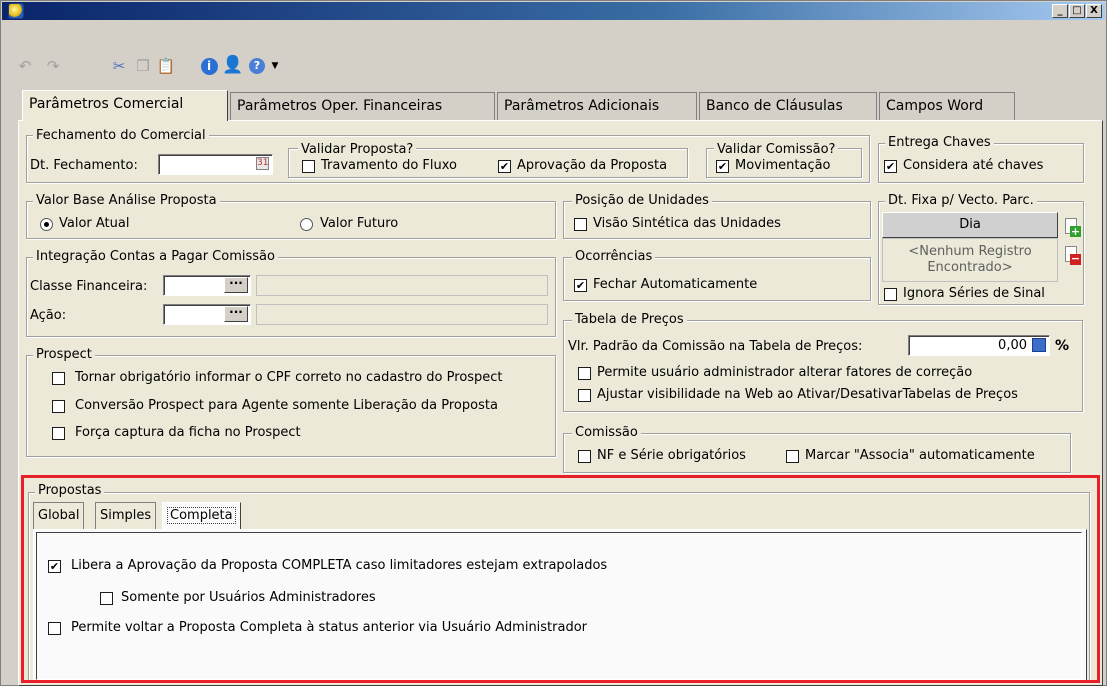 The width and height of the screenshot is (1107, 686). What do you see at coordinates (64, 354) in the screenshot?
I see `prospect-title: Prospect` at bounding box center [64, 354].